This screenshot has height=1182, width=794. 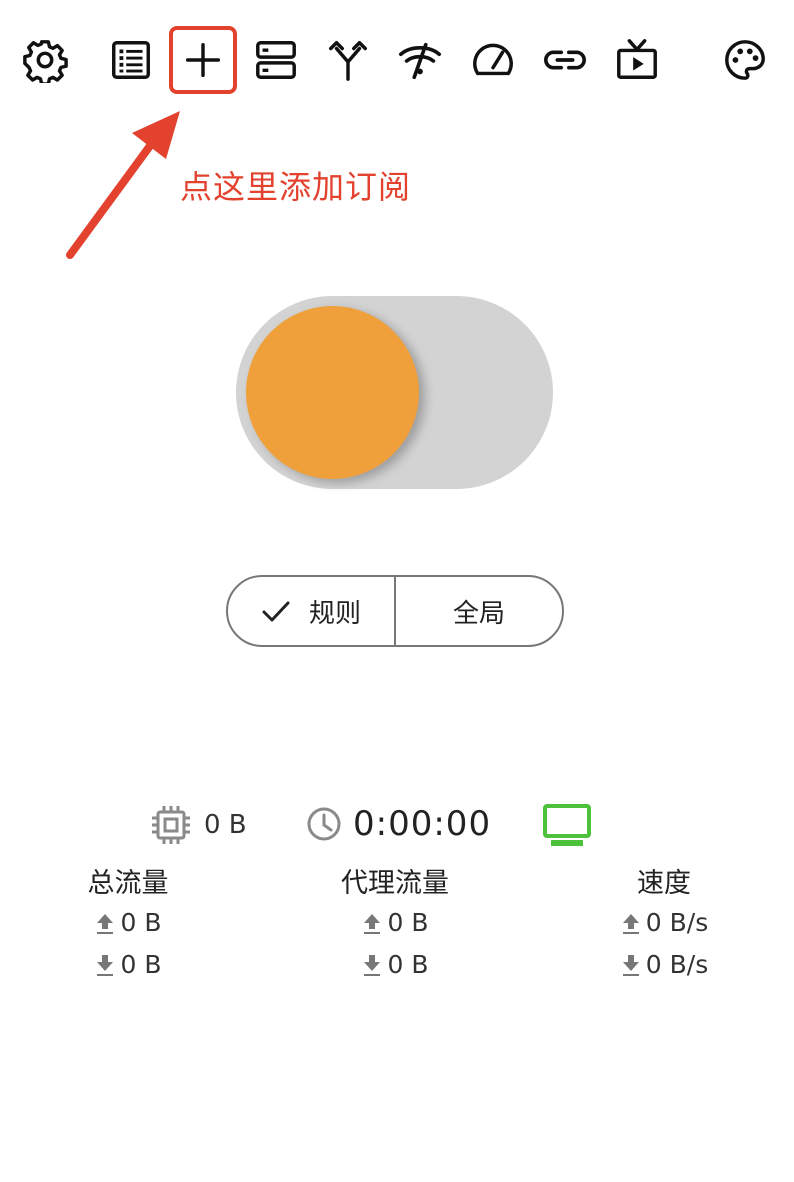 I want to click on server-icon, so click(x=276, y=60).